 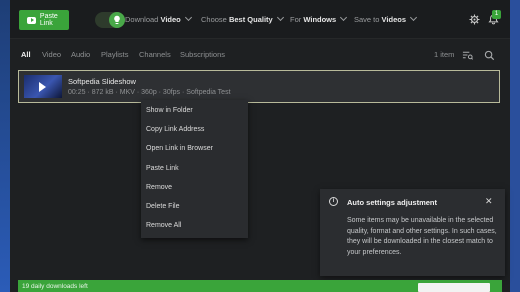 What do you see at coordinates (51, 54) in the screenshot?
I see `tab-video: Video` at bounding box center [51, 54].